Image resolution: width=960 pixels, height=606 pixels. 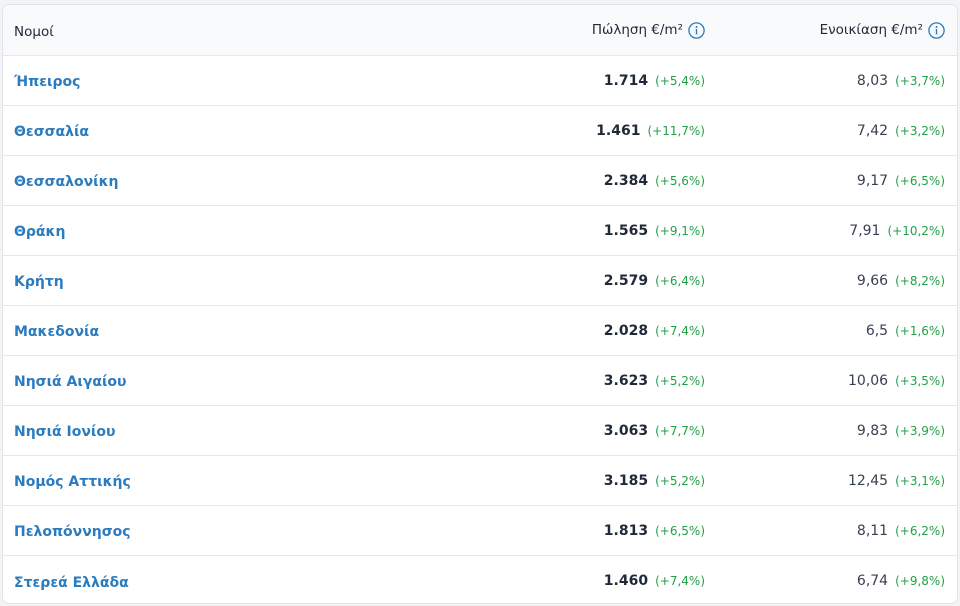 What do you see at coordinates (872, 130) in the screenshot?
I see `rent-price: 7,42` at bounding box center [872, 130].